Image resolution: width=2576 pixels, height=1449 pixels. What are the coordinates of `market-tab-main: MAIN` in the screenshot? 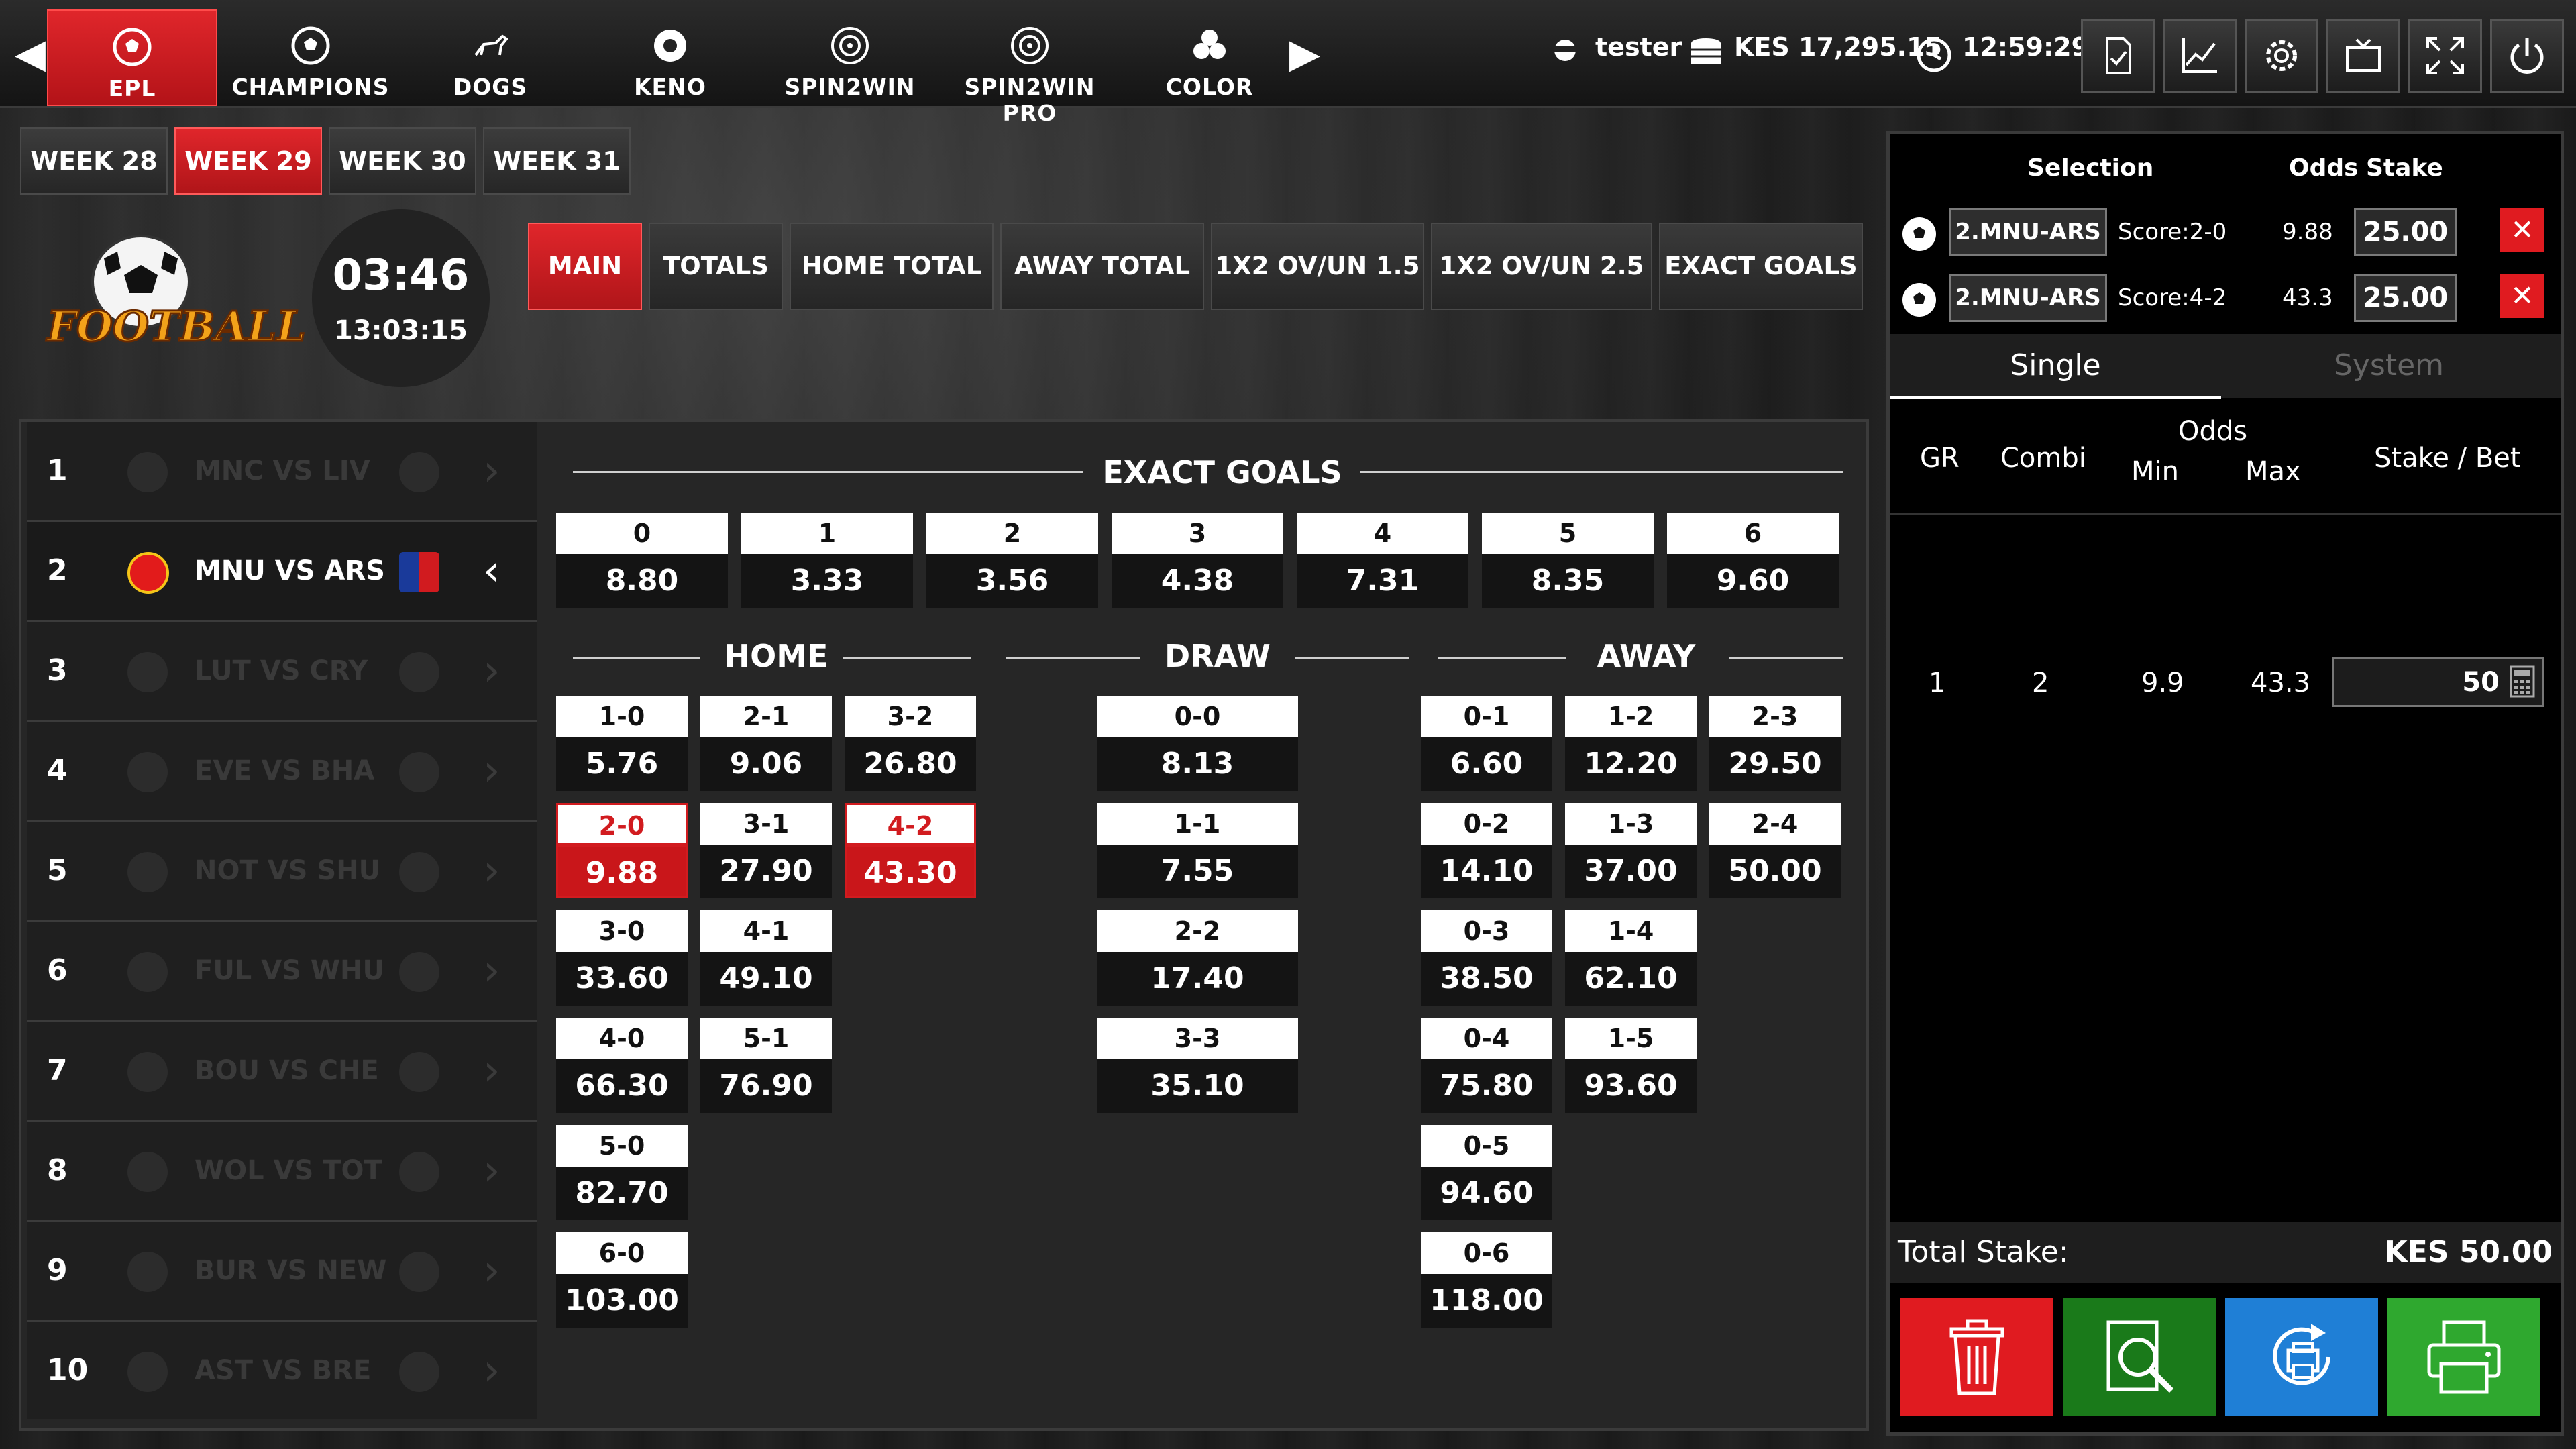 It's located at (585, 266).